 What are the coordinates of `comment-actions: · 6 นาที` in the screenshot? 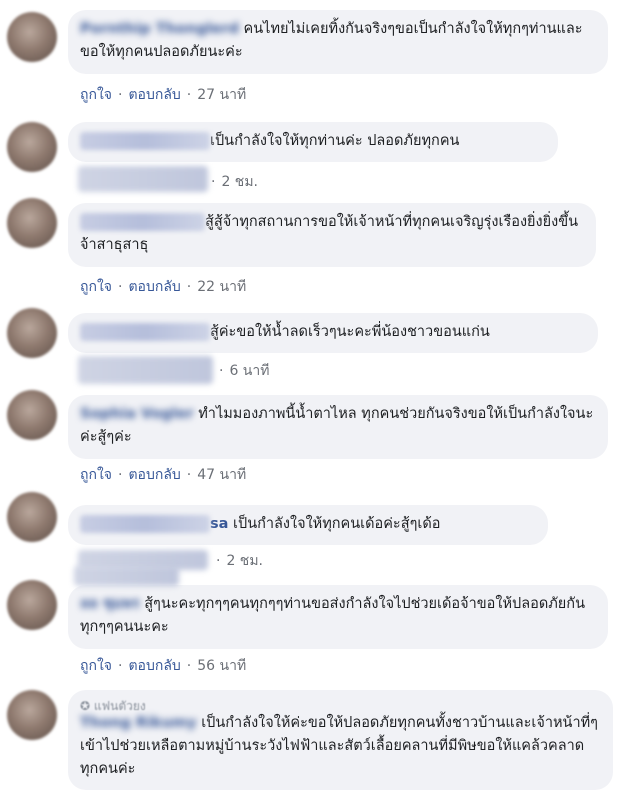 It's located at (241, 371).